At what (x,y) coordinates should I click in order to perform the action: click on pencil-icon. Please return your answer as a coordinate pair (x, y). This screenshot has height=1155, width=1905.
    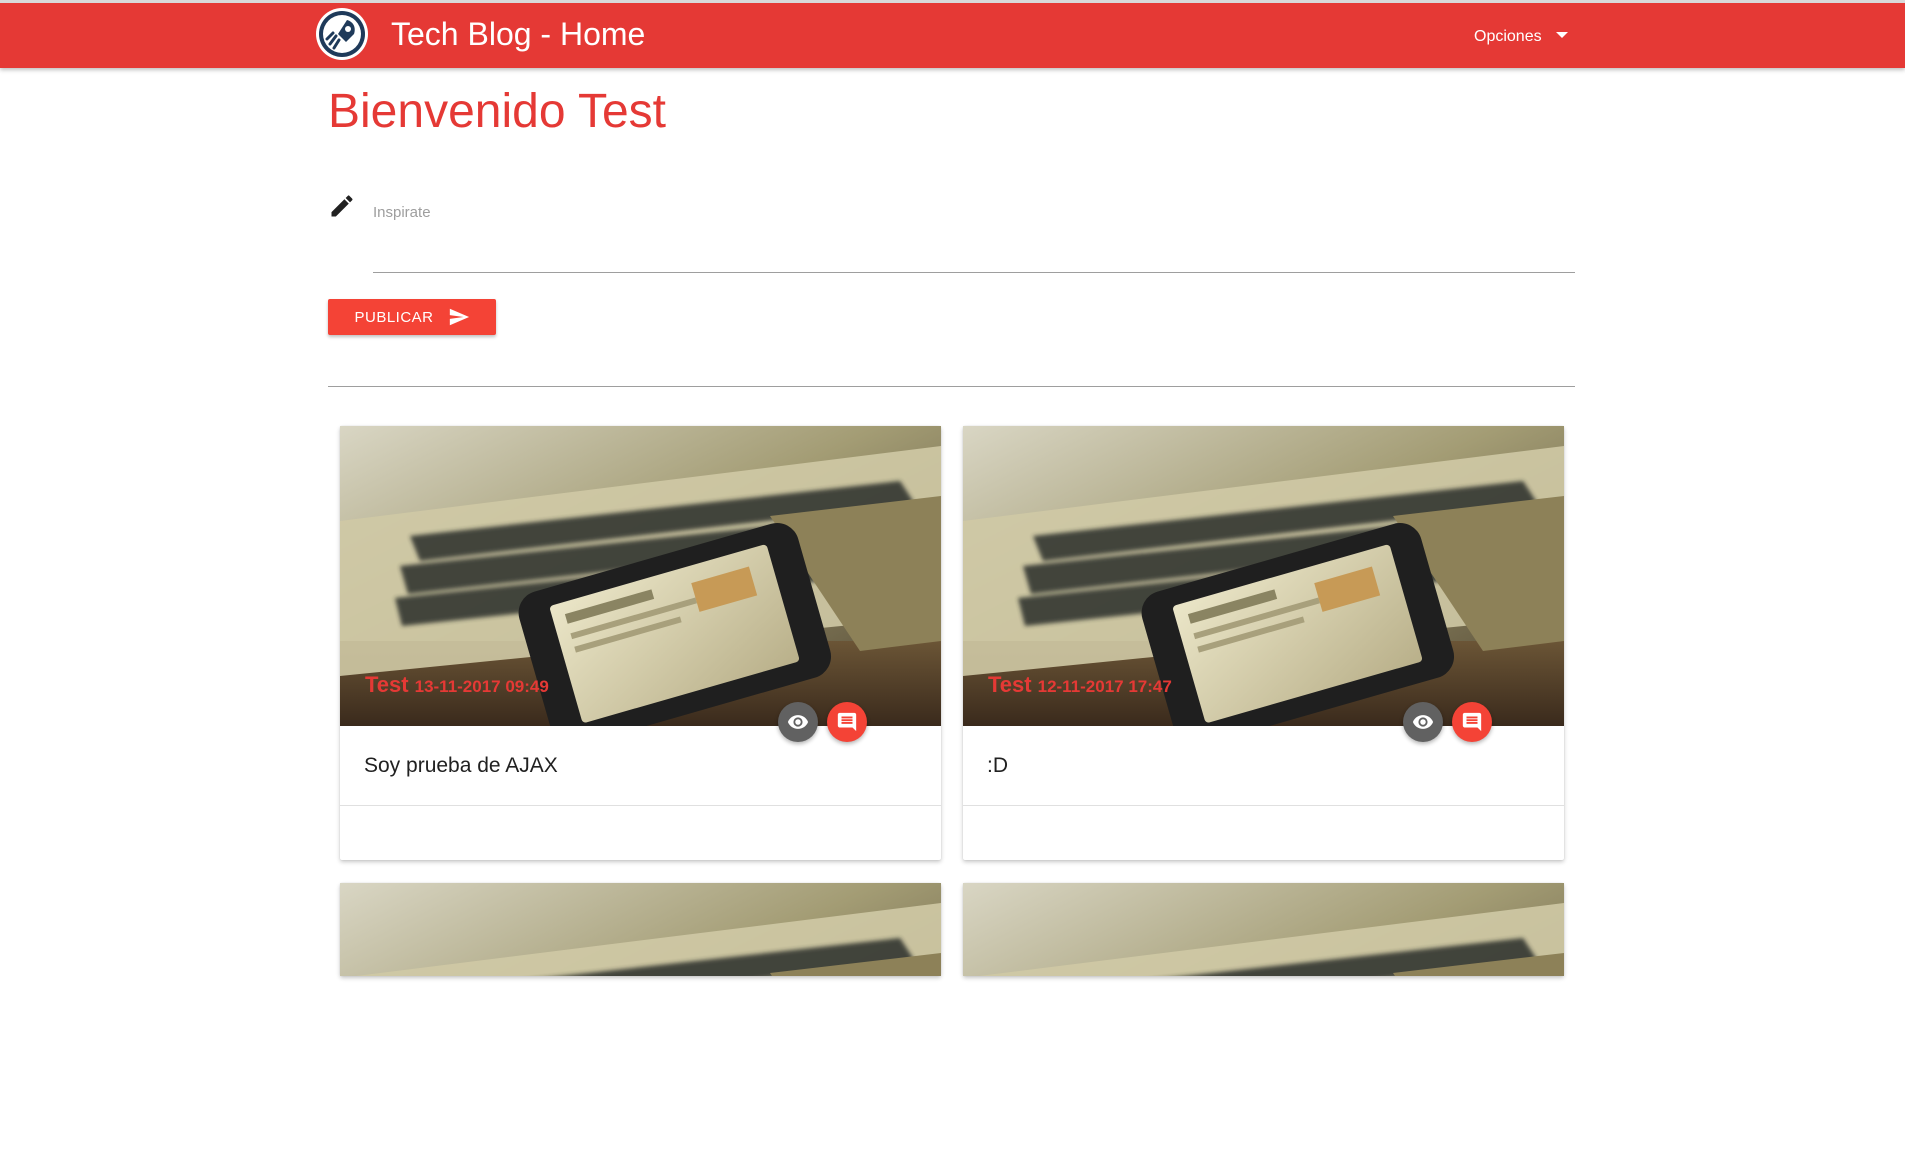
    Looking at the image, I should click on (342, 206).